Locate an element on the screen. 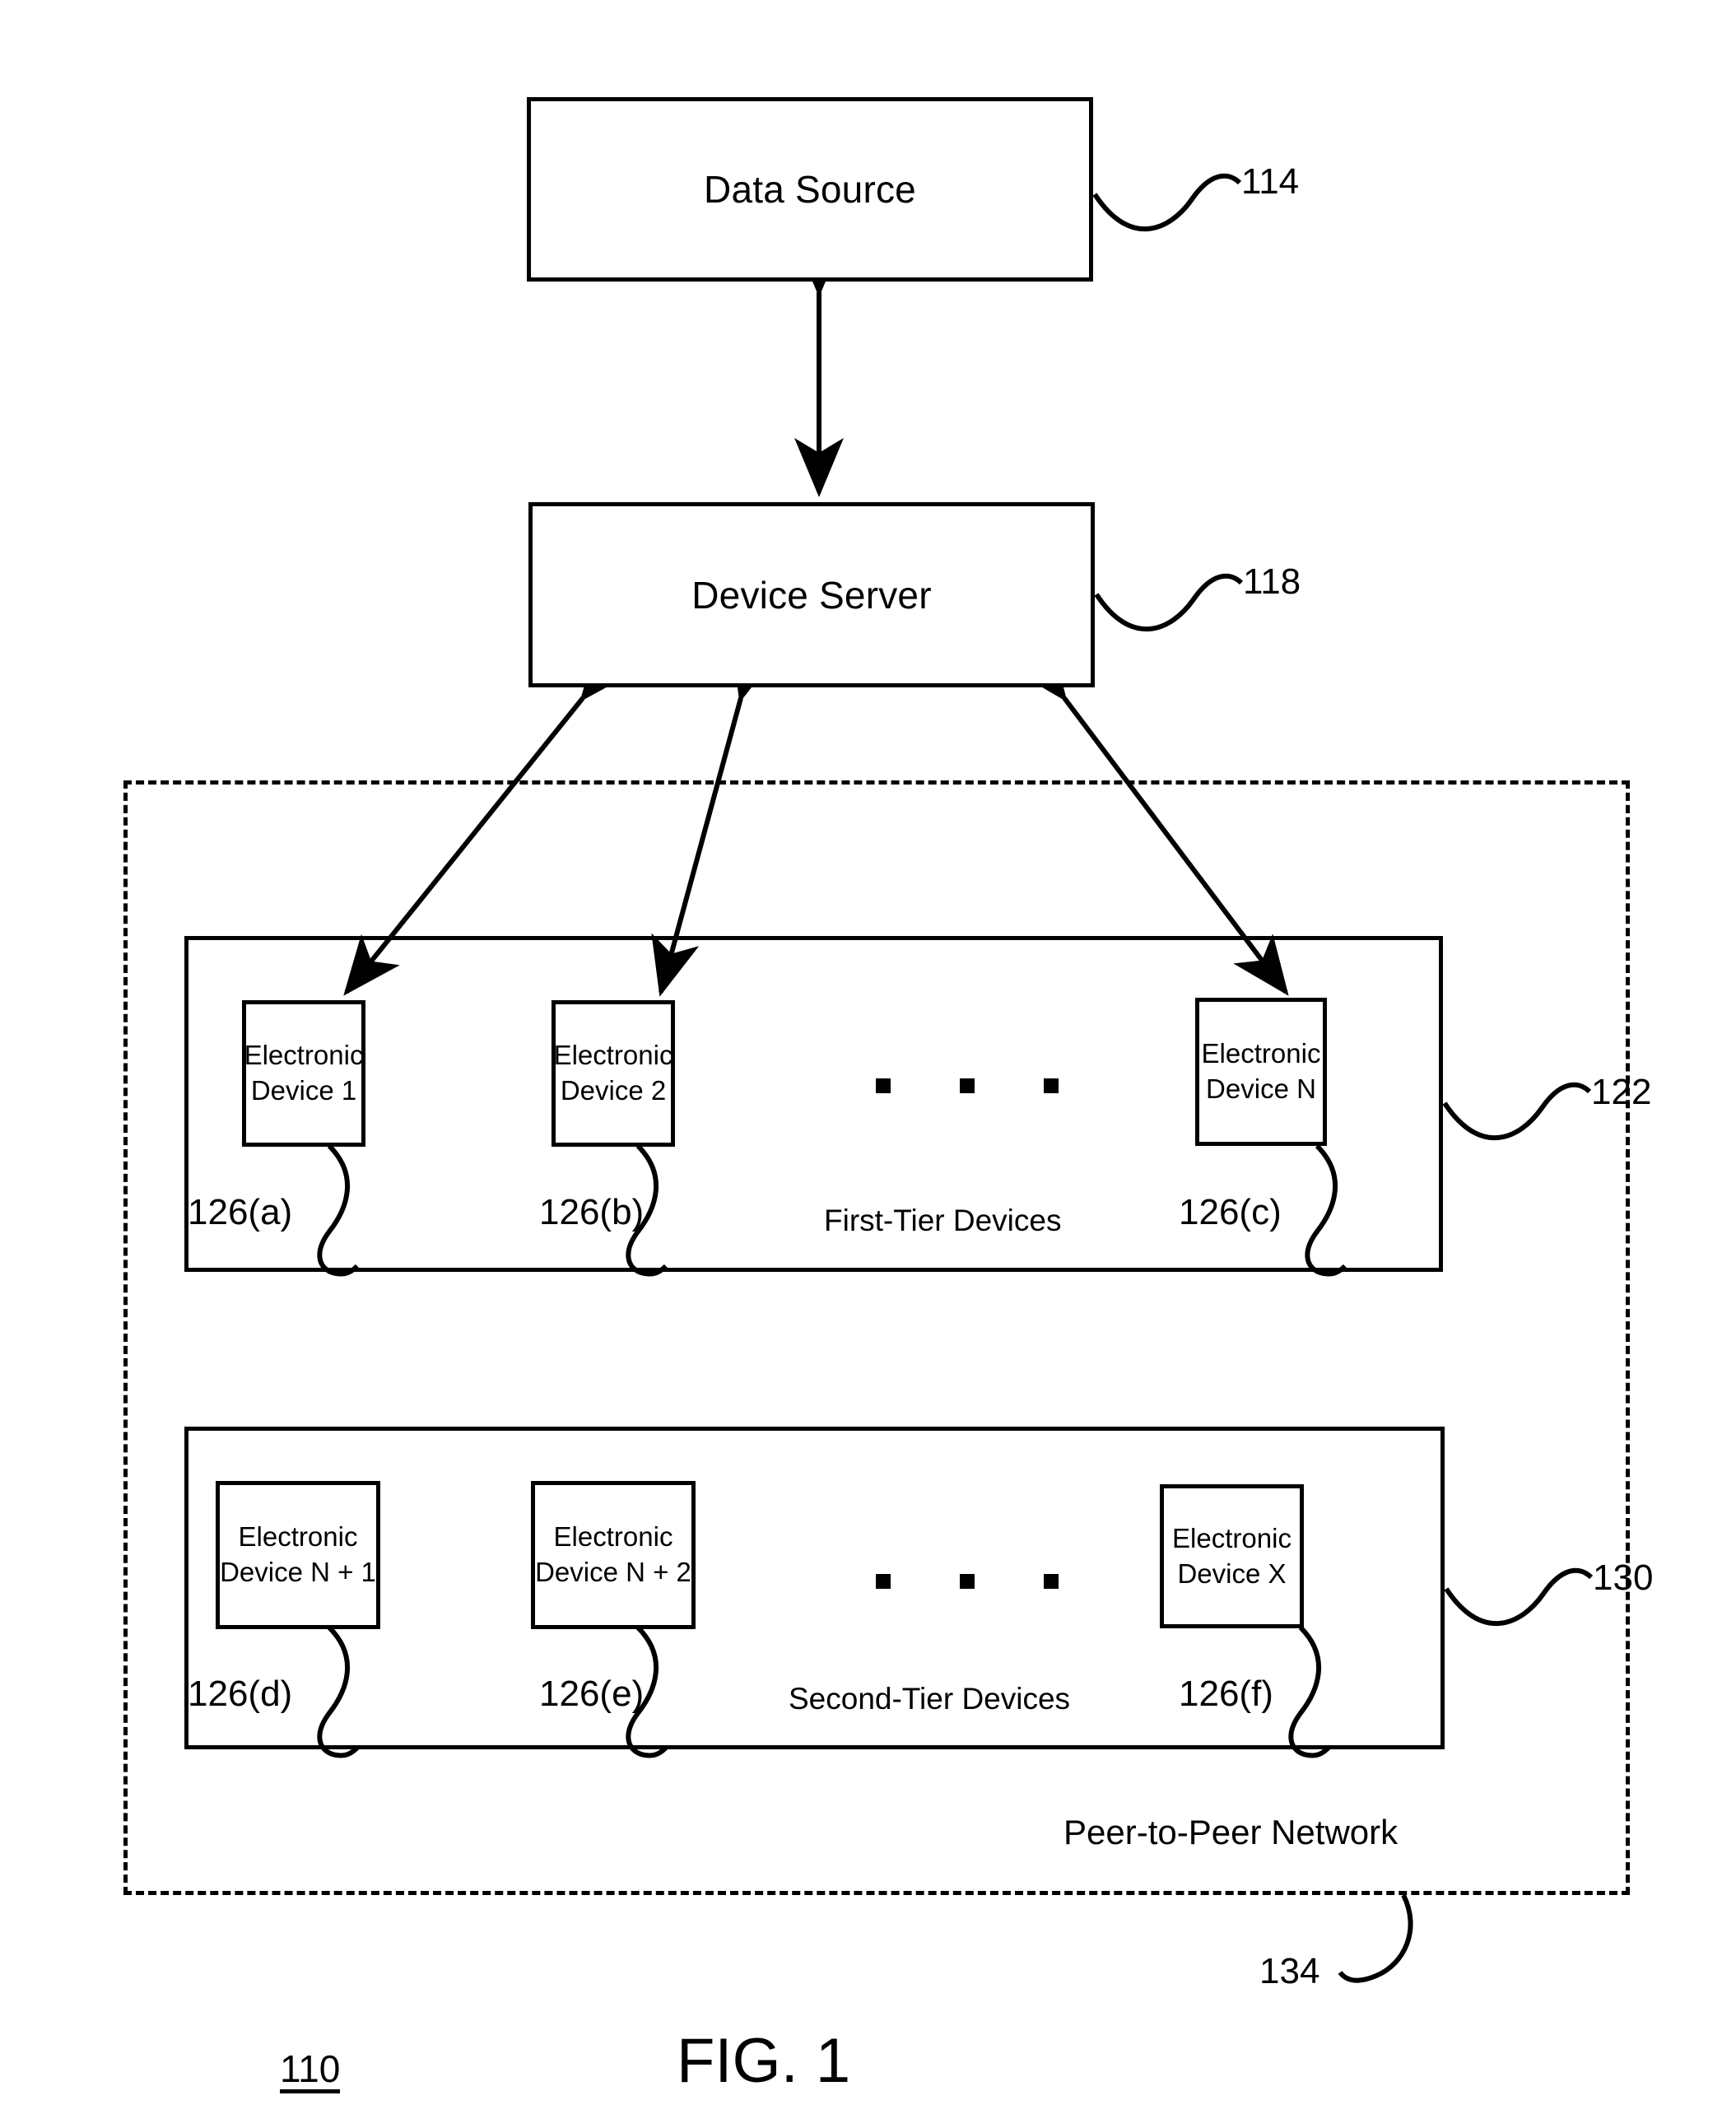  device-box-x: Electronic Device X is located at coordinates (1232, 1556).